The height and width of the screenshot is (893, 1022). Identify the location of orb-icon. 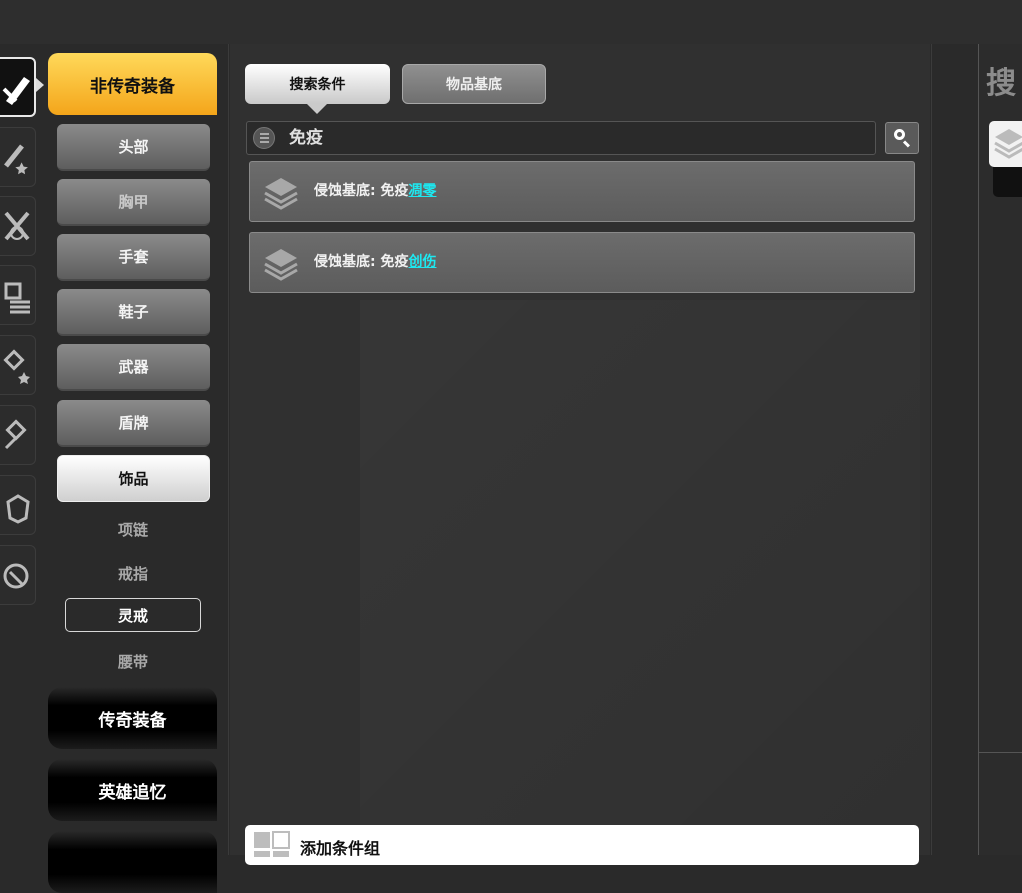
(16, 576).